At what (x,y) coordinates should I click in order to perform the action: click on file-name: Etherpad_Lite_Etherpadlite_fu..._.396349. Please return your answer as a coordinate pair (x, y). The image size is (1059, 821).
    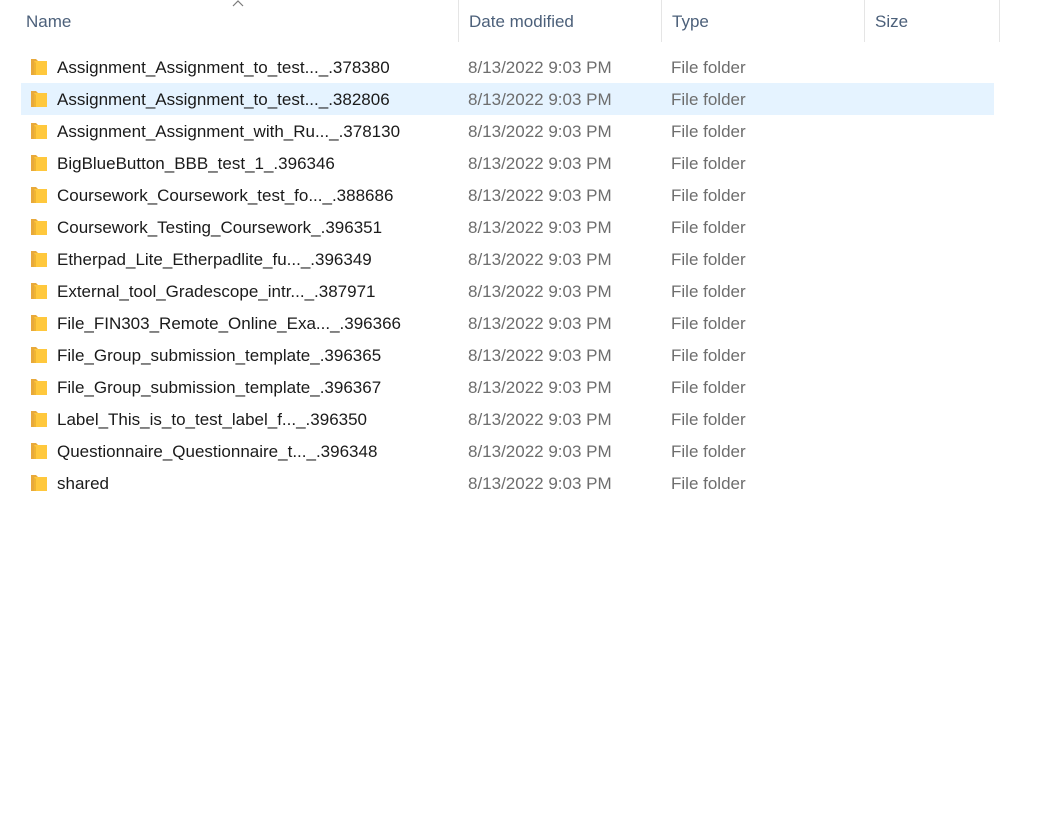
    Looking at the image, I should click on (214, 259).